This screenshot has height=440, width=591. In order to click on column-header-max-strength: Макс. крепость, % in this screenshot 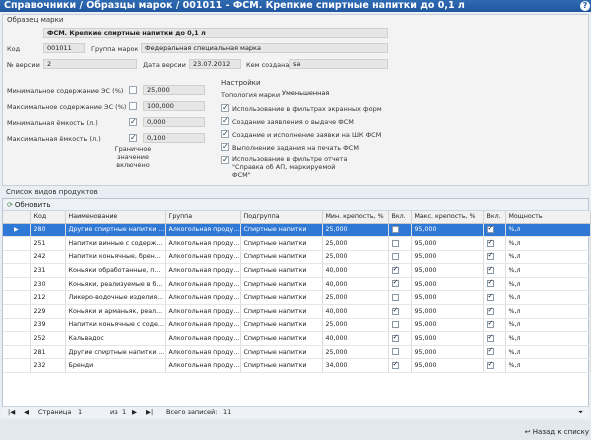, I will do `click(447, 217)`.